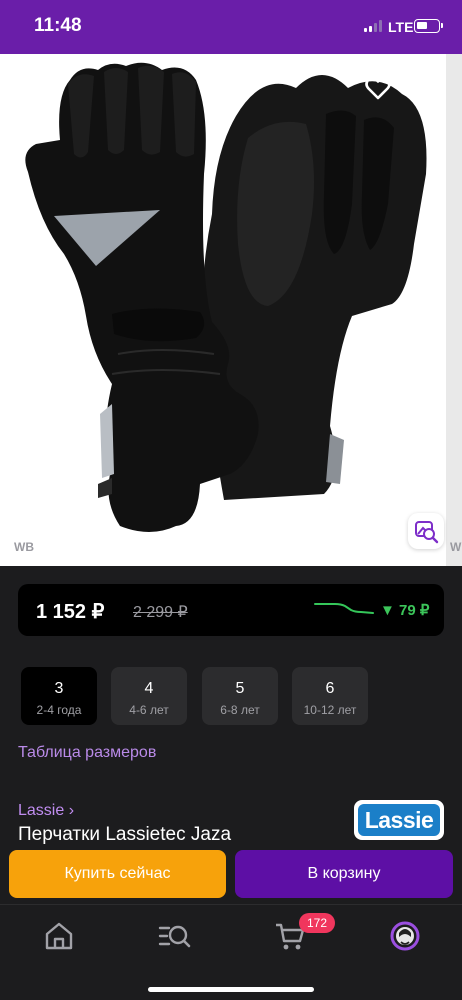 The height and width of the screenshot is (1000, 462). Describe the element at coordinates (231, 27) in the screenshot. I see `status-bar: 11:48 LTE` at that location.